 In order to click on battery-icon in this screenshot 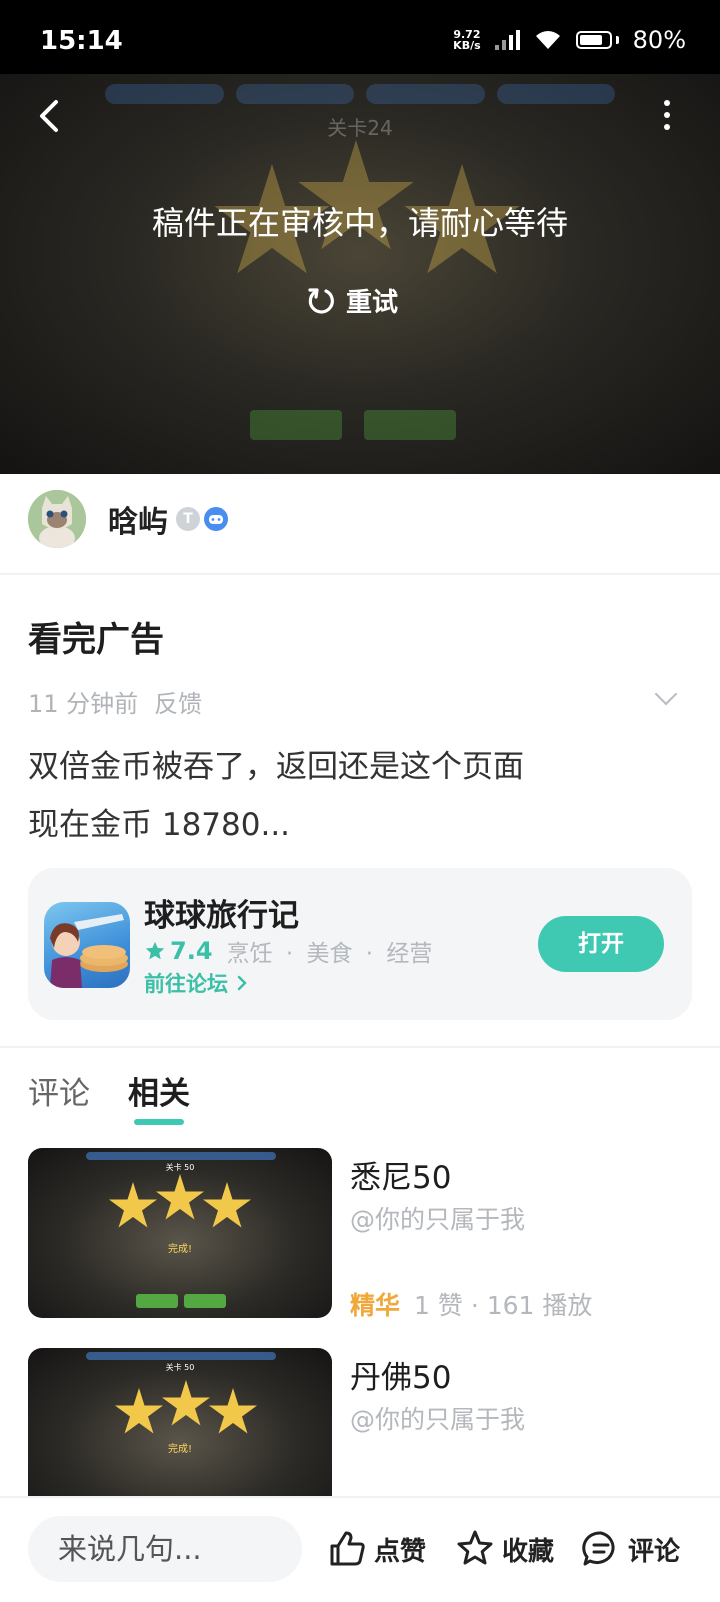, I will do `click(597, 40)`.